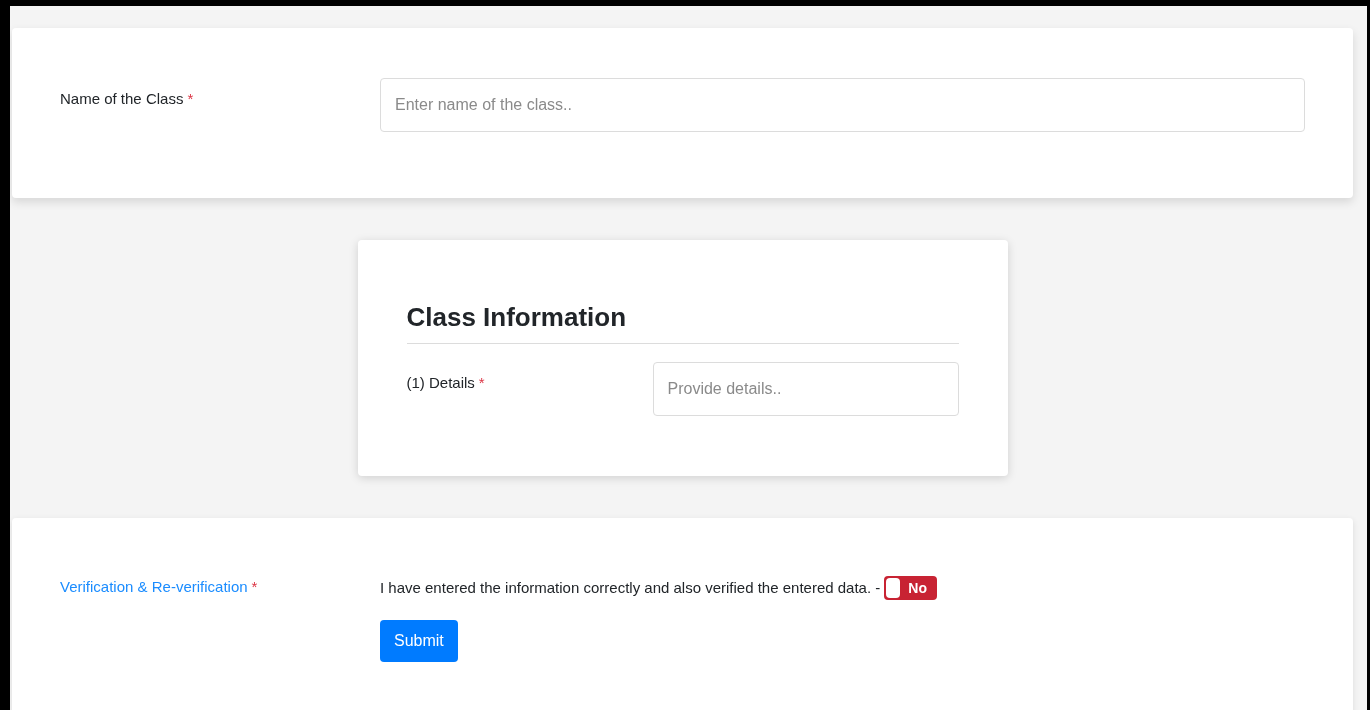  What do you see at coordinates (910, 588) in the screenshot?
I see `toggle-switch: No` at bounding box center [910, 588].